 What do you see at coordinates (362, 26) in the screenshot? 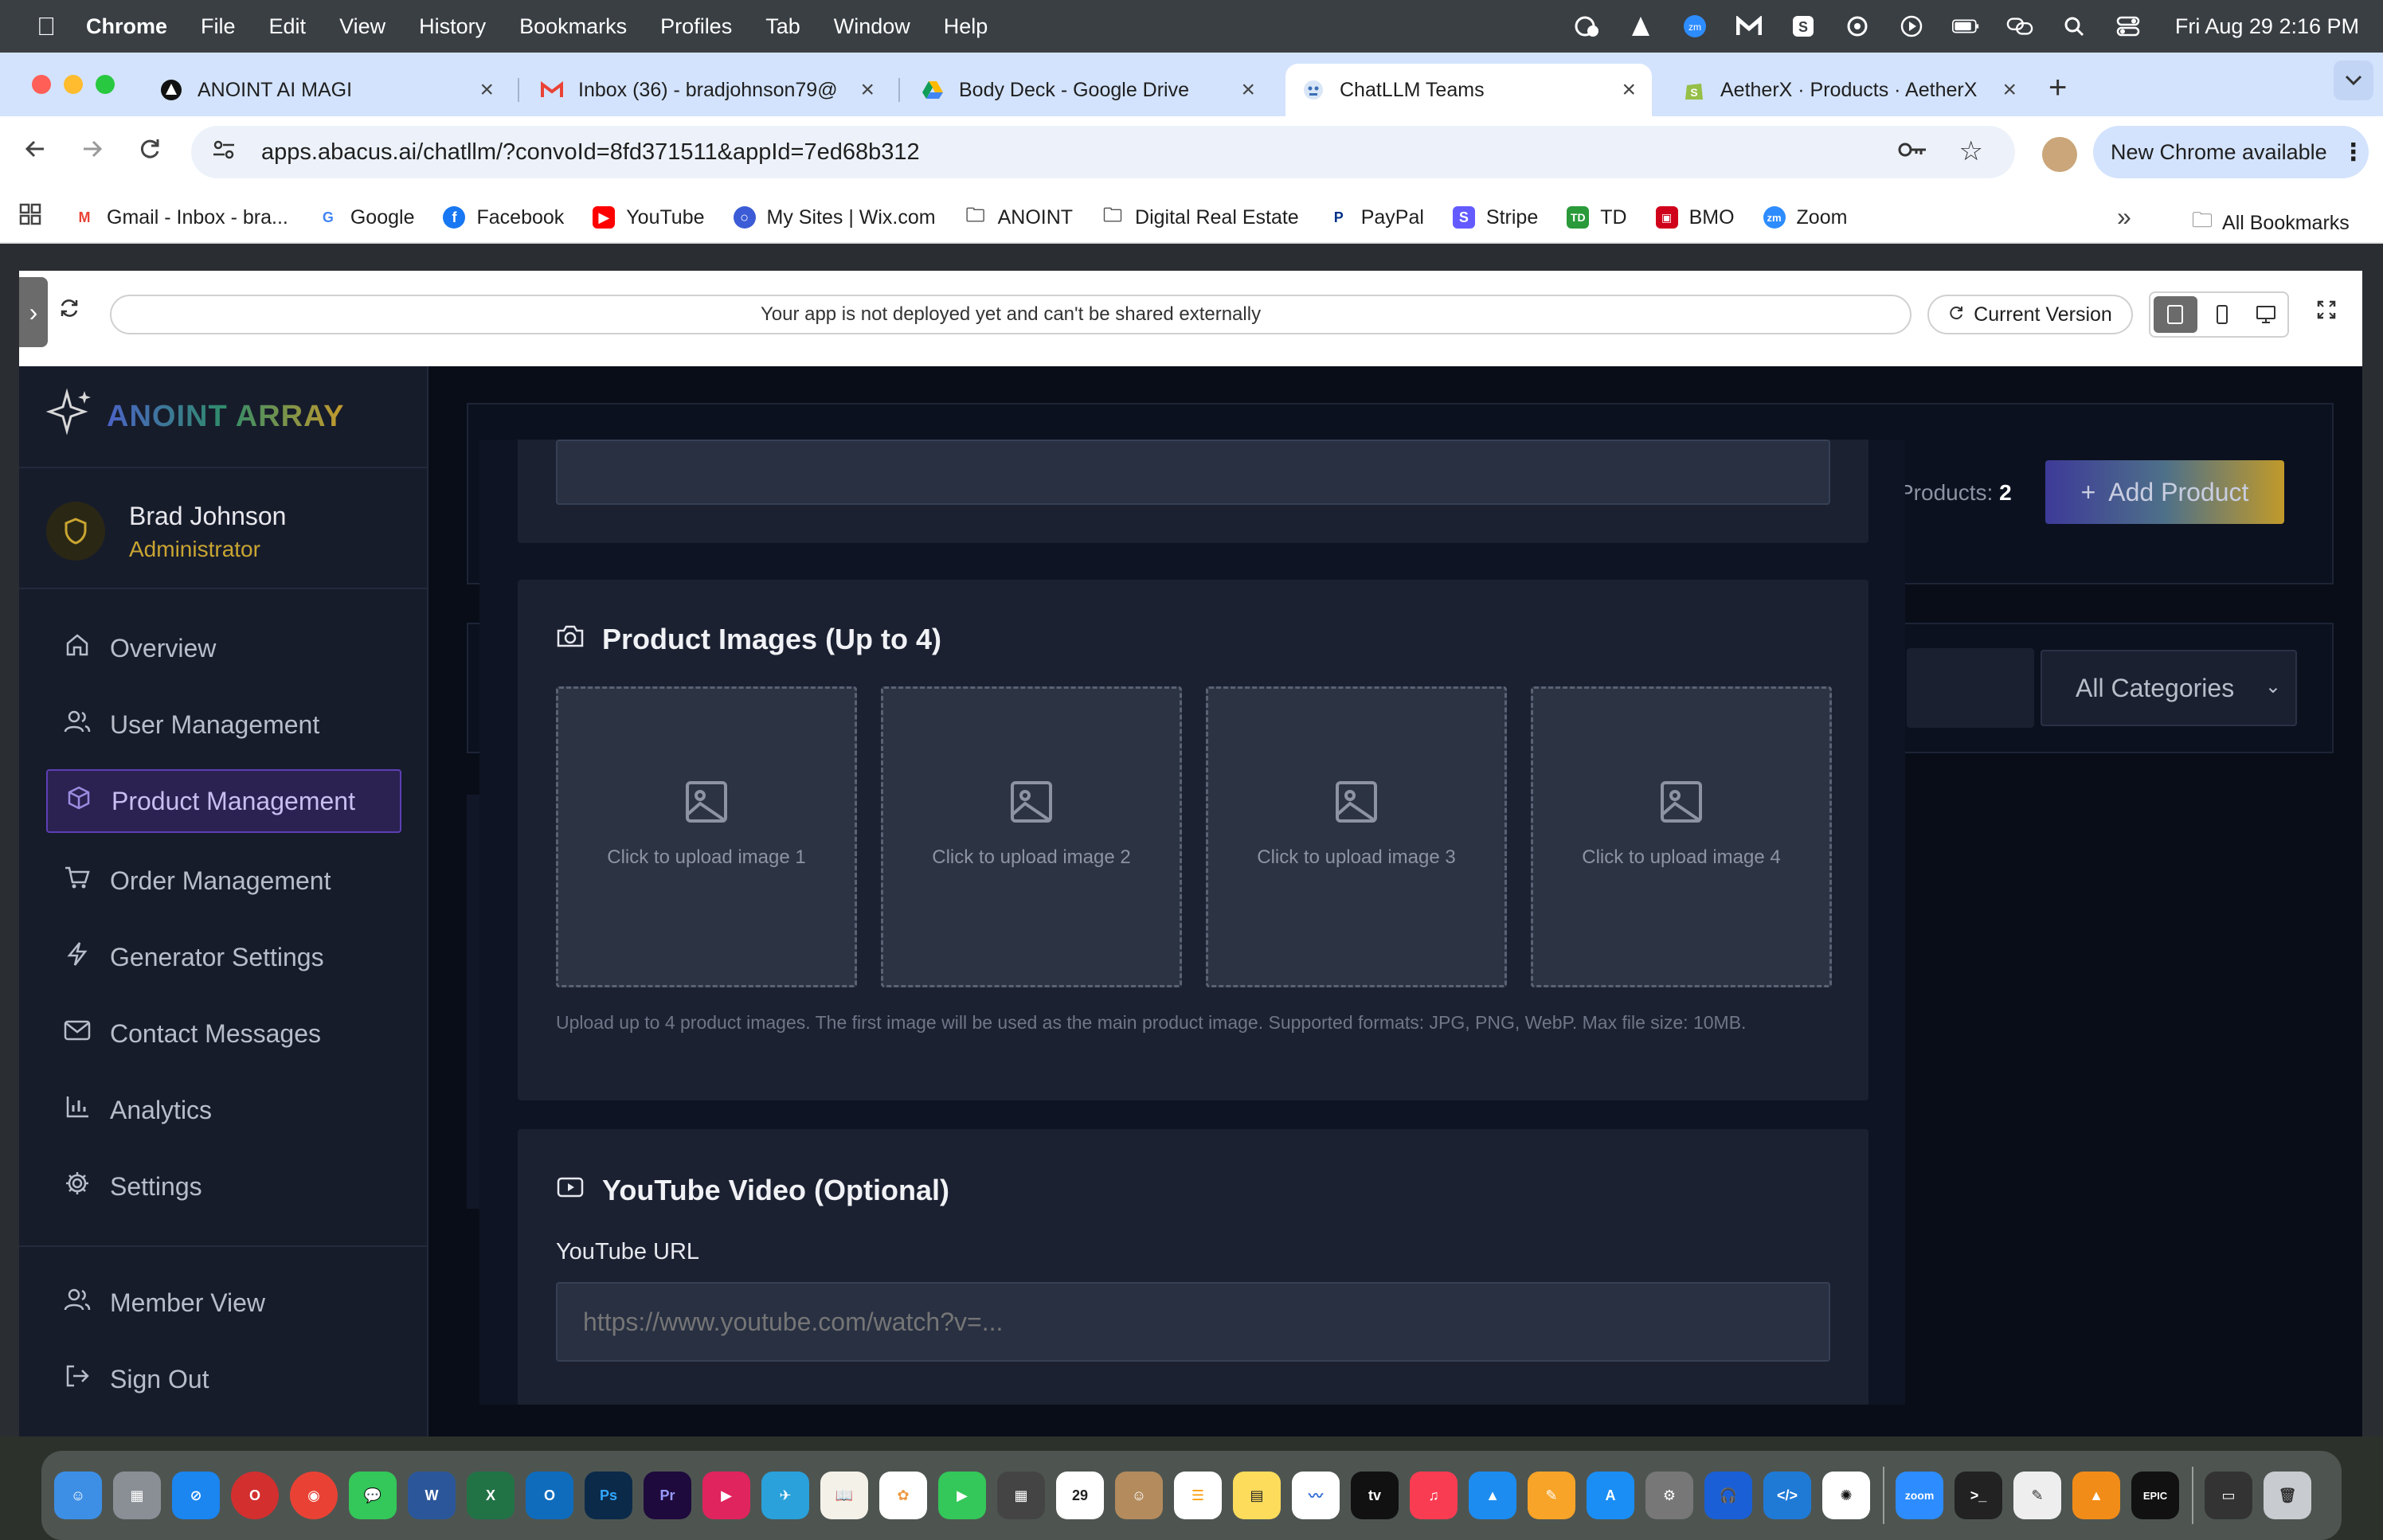
I see `menu-view: View` at bounding box center [362, 26].